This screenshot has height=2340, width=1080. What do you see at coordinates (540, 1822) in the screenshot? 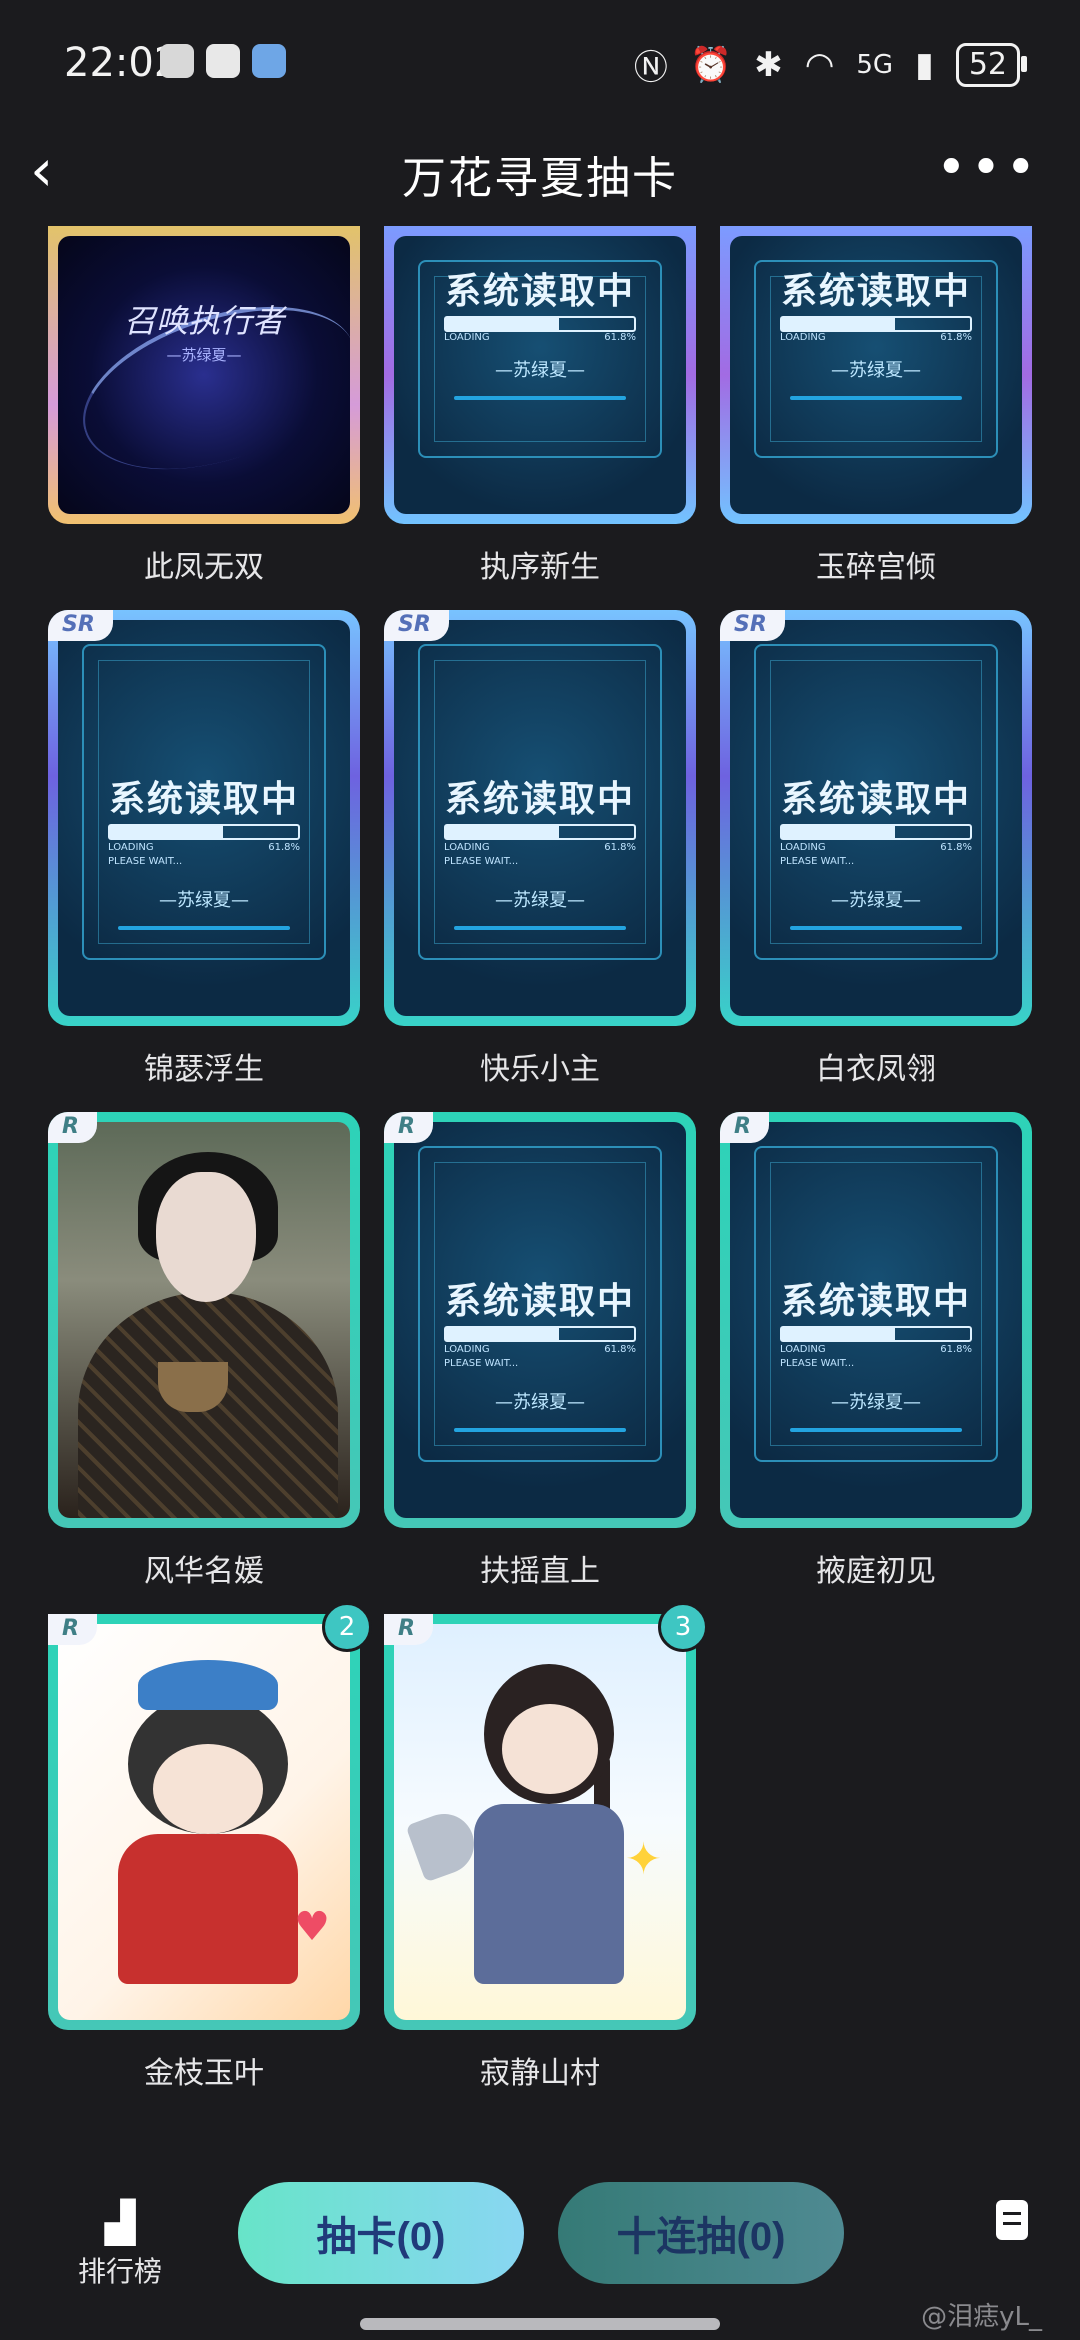
I see `card-art-chibi: ✦` at bounding box center [540, 1822].